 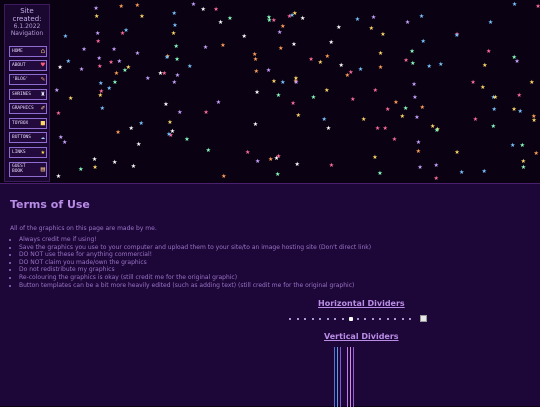 What do you see at coordinates (361, 336) in the screenshot?
I see `vertical-dividers-heading: Vertical Dividers` at bounding box center [361, 336].